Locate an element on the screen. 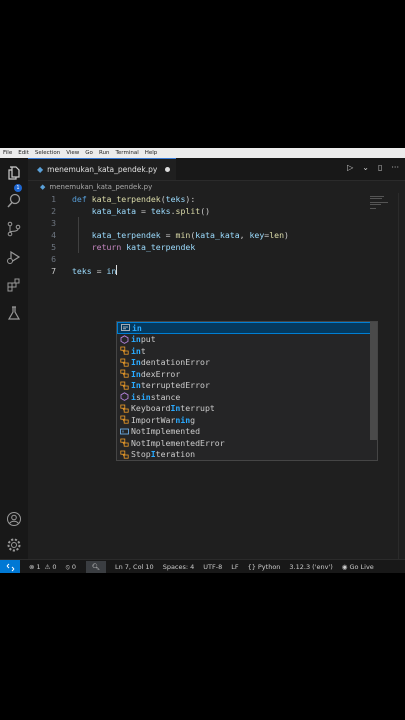 This screenshot has height=720, width=405. settings-gear-icon is located at coordinates (14, 545).